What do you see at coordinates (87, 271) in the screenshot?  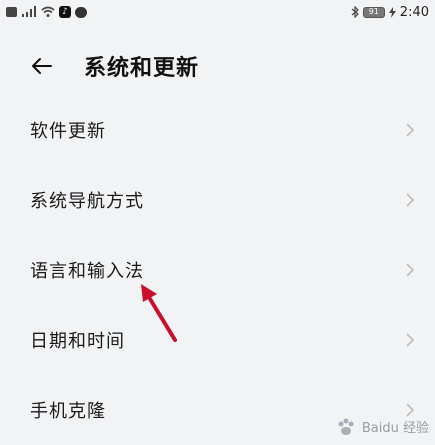 I see `list-item-label: 语言和输入法` at bounding box center [87, 271].